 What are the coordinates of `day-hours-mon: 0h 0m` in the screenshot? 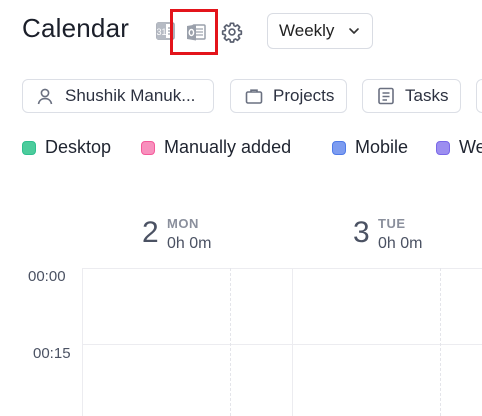 It's located at (189, 243).